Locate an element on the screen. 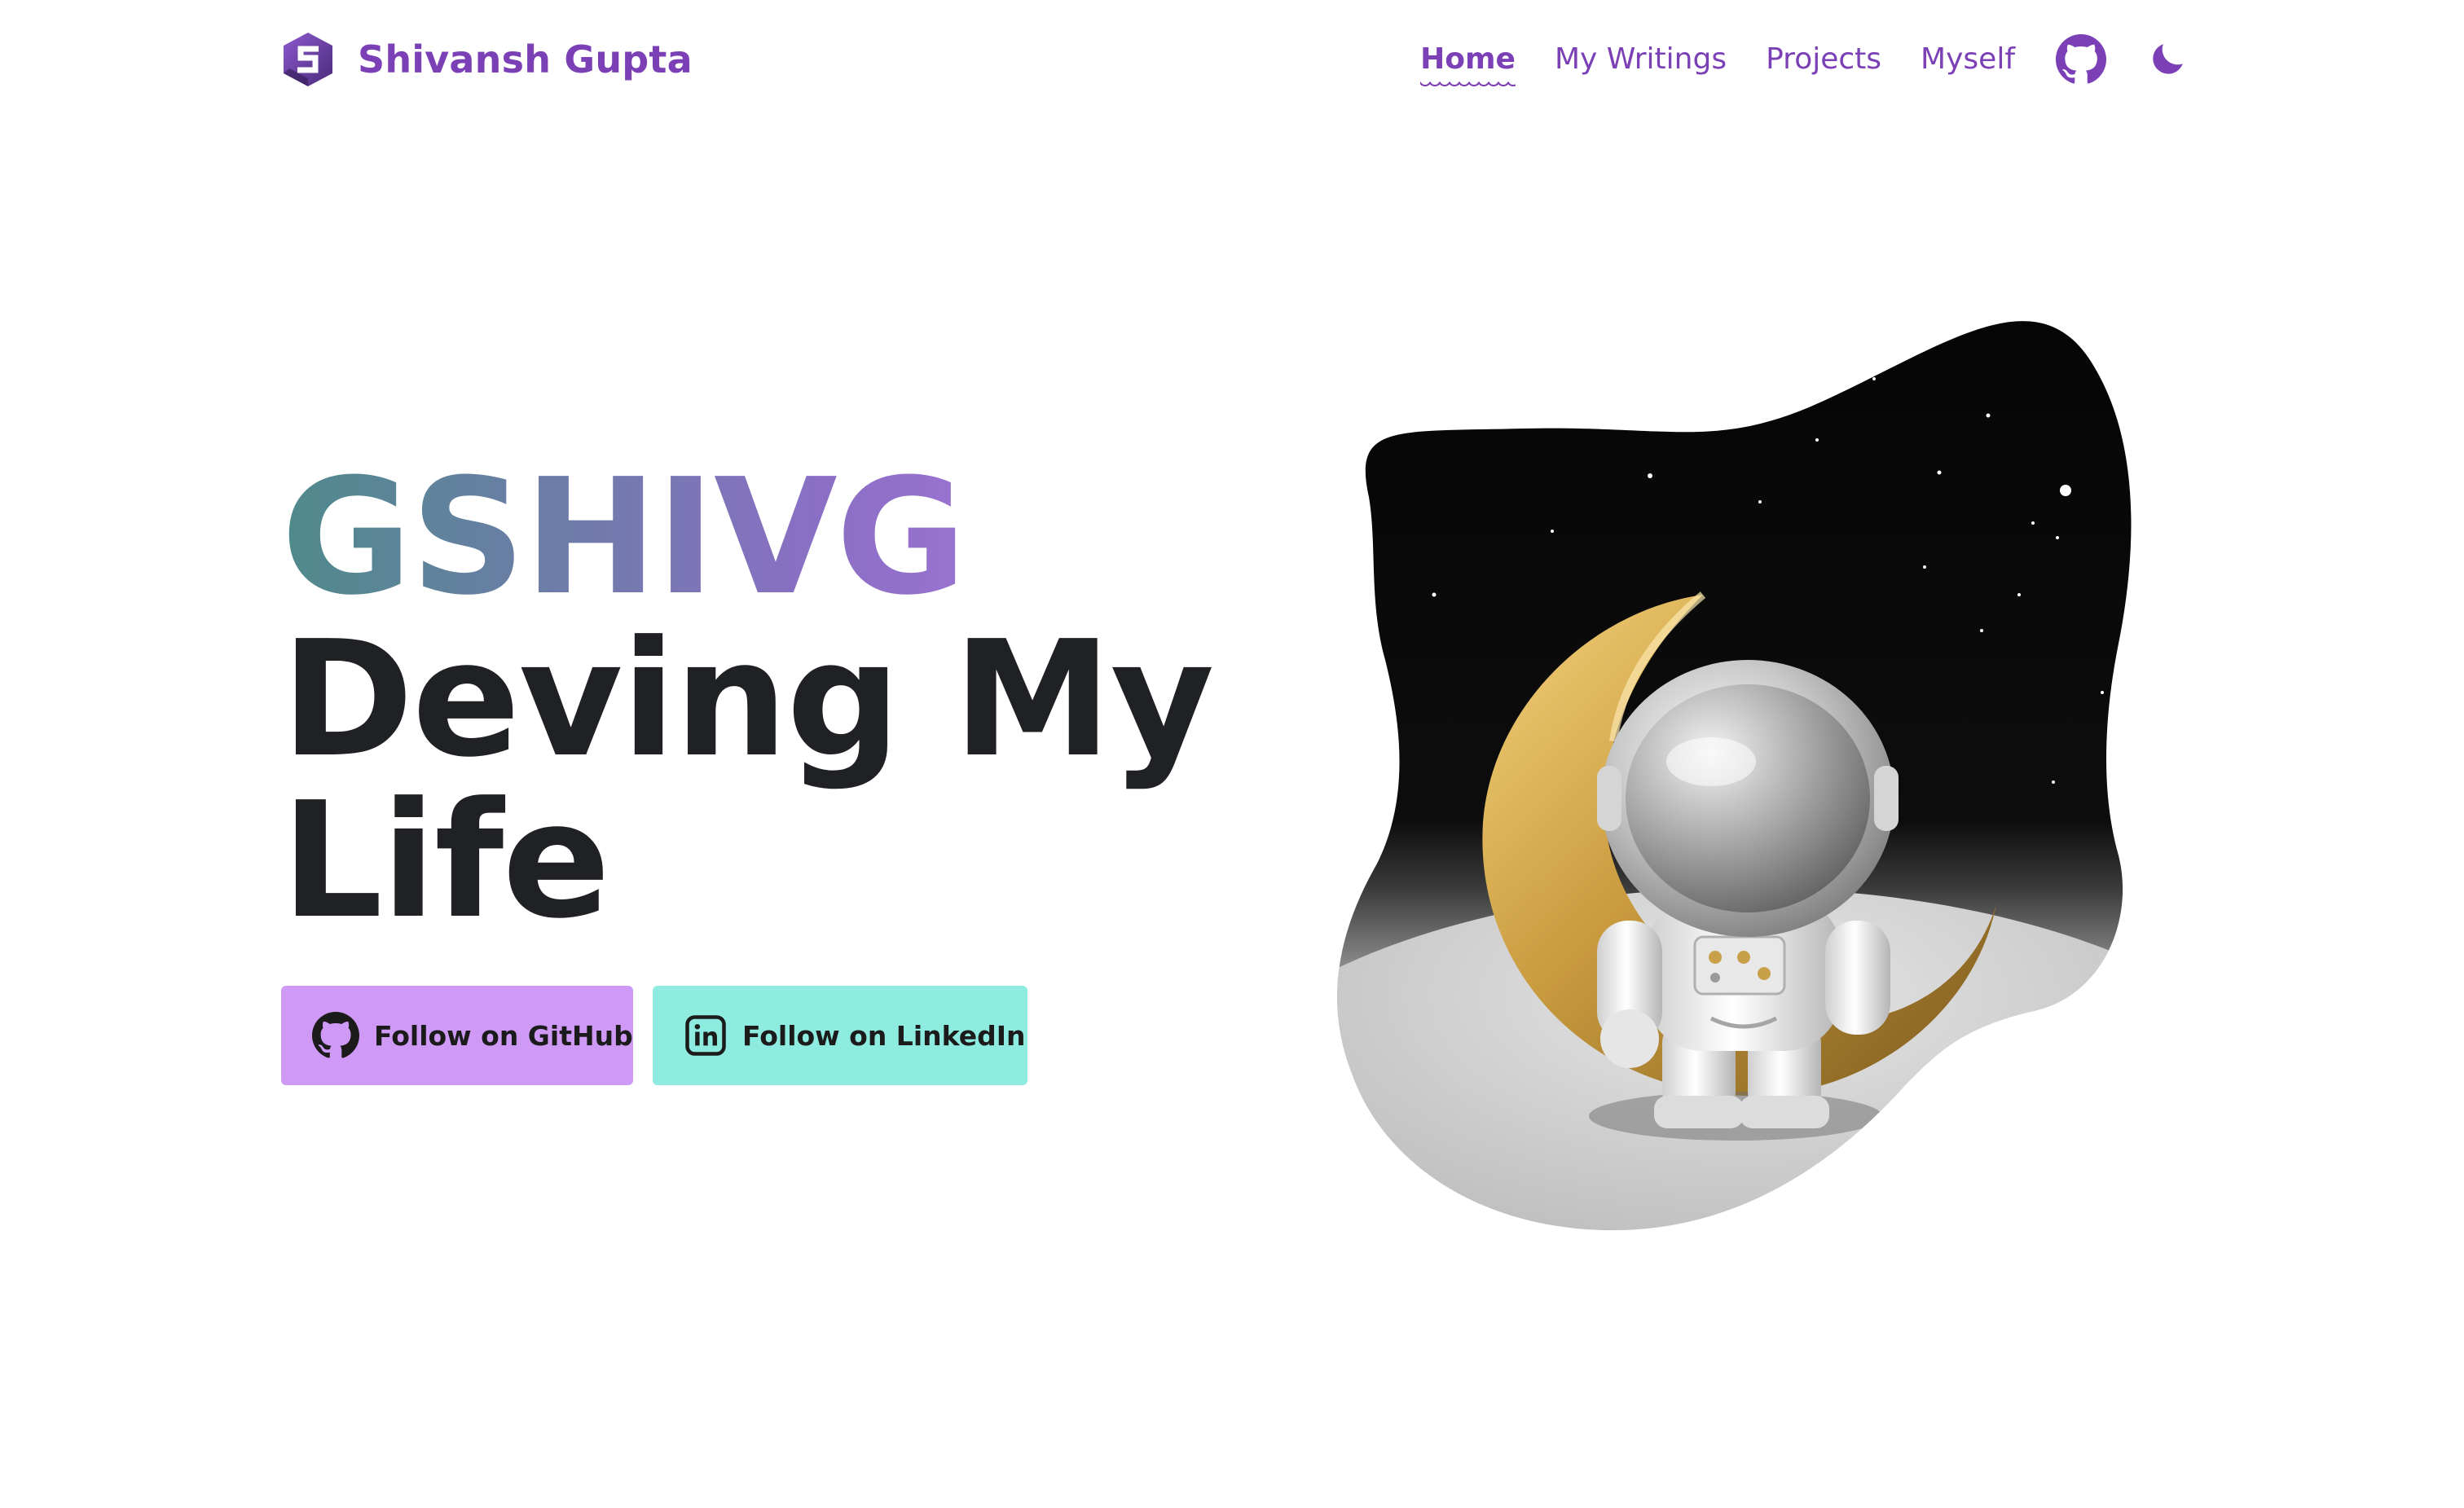  hero-tagline: Deving My Life is located at coordinates (747, 781).